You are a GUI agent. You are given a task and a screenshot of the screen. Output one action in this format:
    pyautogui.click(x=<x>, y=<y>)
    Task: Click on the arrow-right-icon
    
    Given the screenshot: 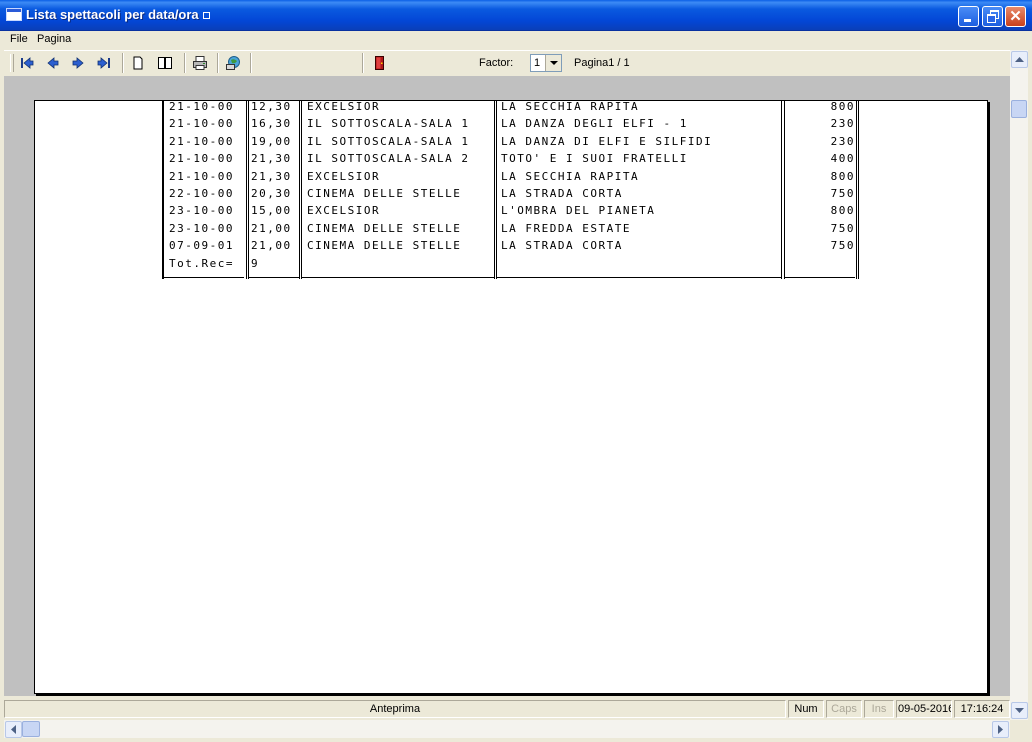 What is the action you would take?
    pyautogui.click(x=1000, y=729)
    